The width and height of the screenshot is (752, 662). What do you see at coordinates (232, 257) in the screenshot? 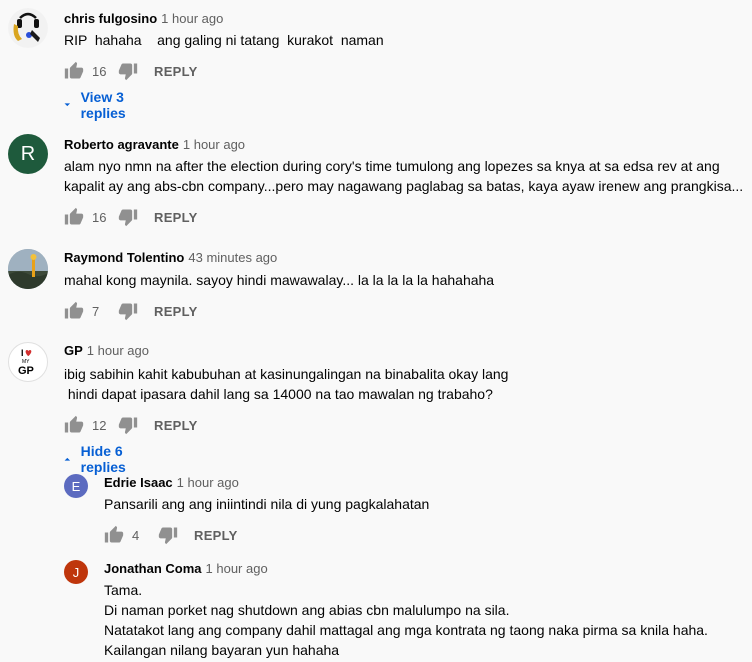
I see `comment-time: 43 minutes ago` at bounding box center [232, 257].